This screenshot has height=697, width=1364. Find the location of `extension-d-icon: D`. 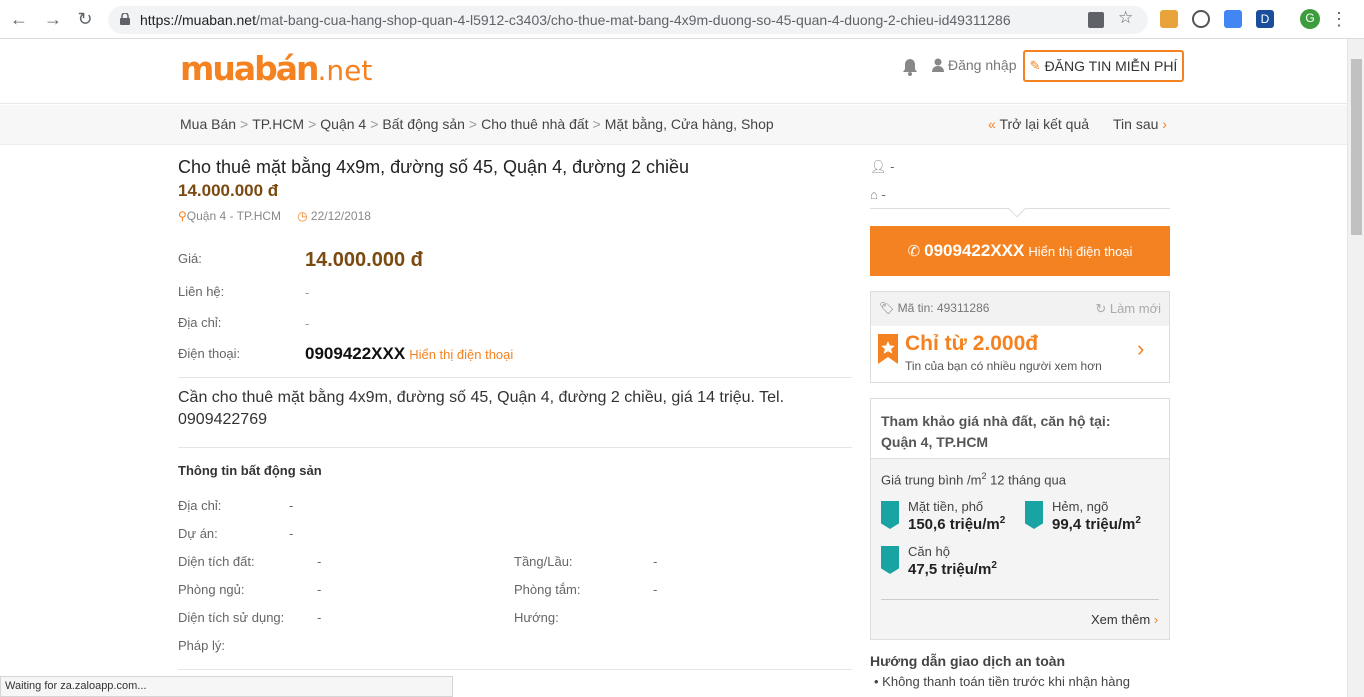

extension-d-icon: D is located at coordinates (1265, 19).